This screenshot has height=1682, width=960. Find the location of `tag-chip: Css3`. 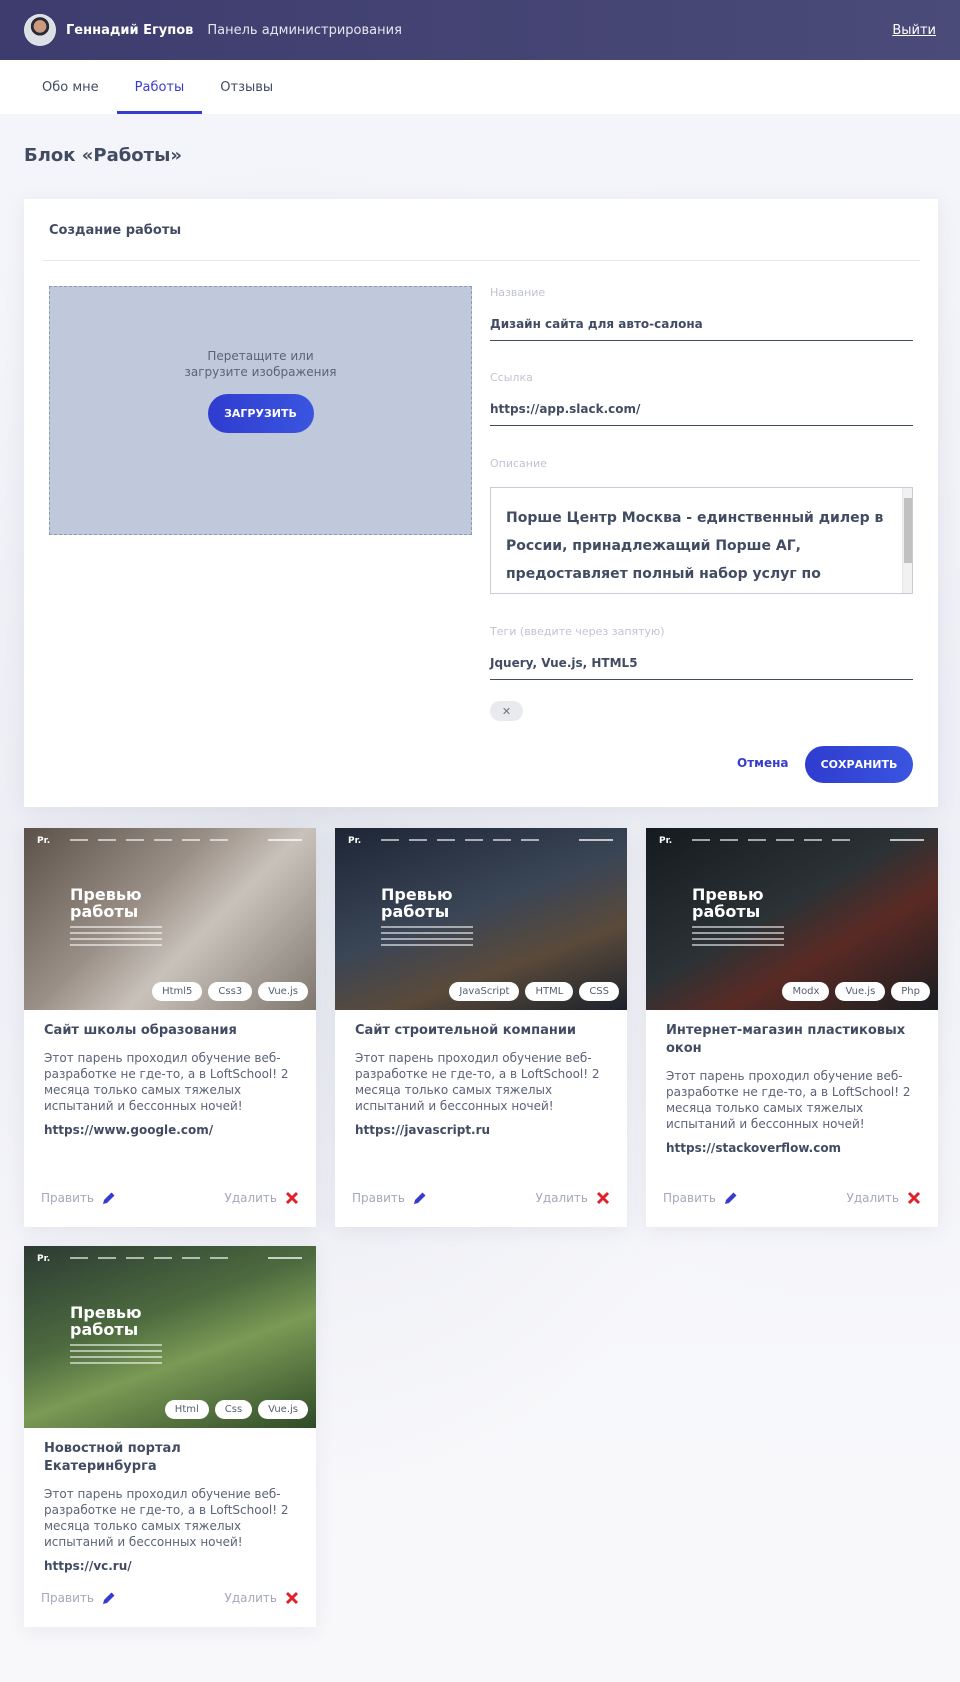

tag-chip: Css3 is located at coordinates (230, 991).